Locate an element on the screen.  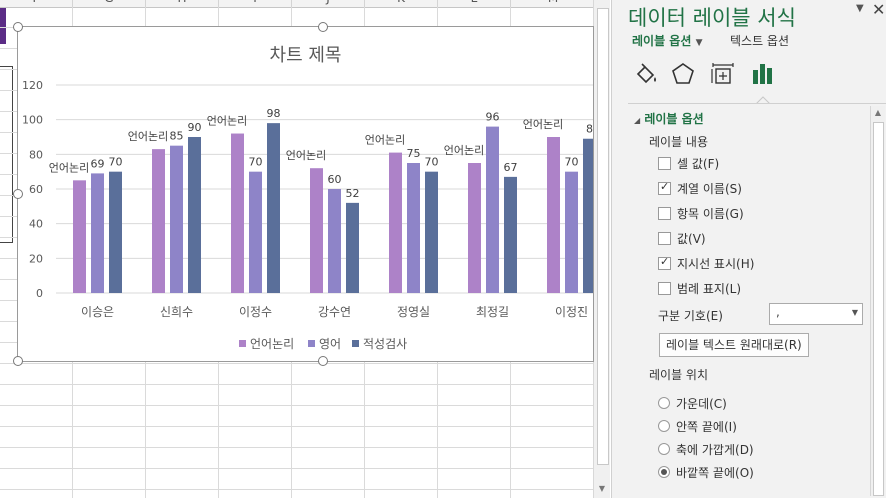
pane-scrollbar: ▲ is located at coordinates (877, 301).